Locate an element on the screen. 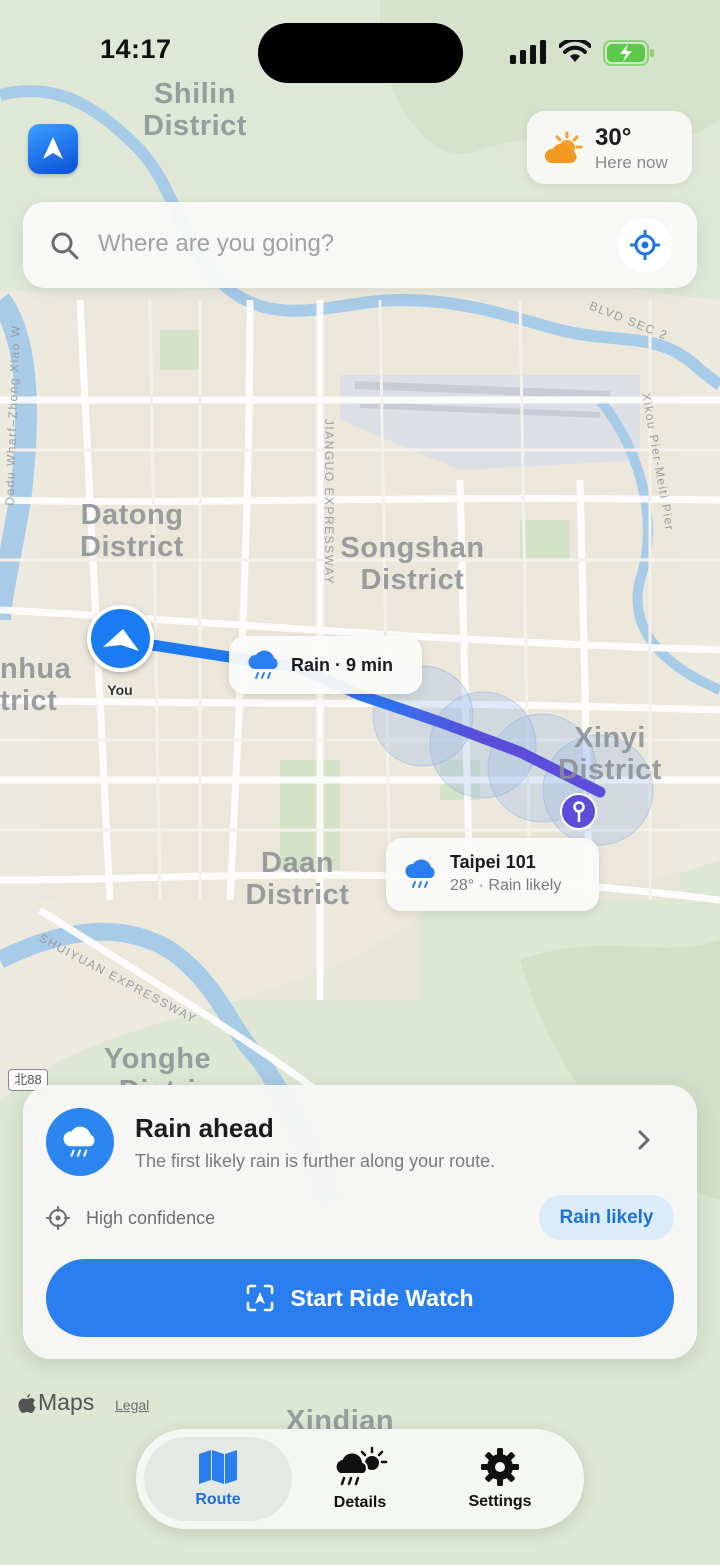 The width and height of the screenshot is (720, 1565). current-location-marker is located at coordinates (120, 638).